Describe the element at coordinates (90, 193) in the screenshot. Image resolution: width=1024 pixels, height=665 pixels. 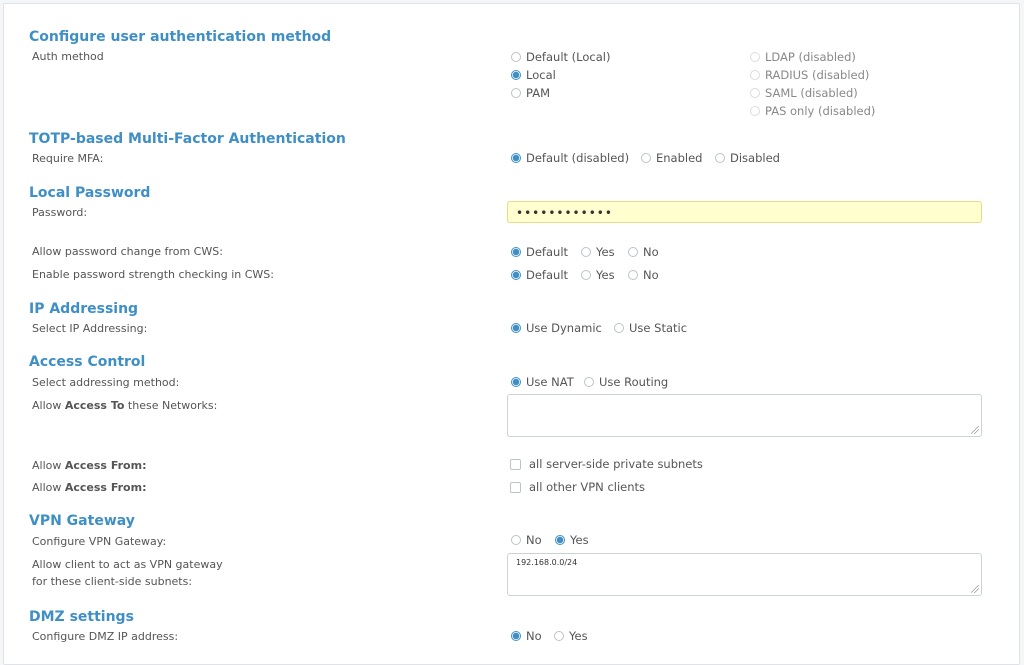
I see `password-section-title: Local Password` at that location.